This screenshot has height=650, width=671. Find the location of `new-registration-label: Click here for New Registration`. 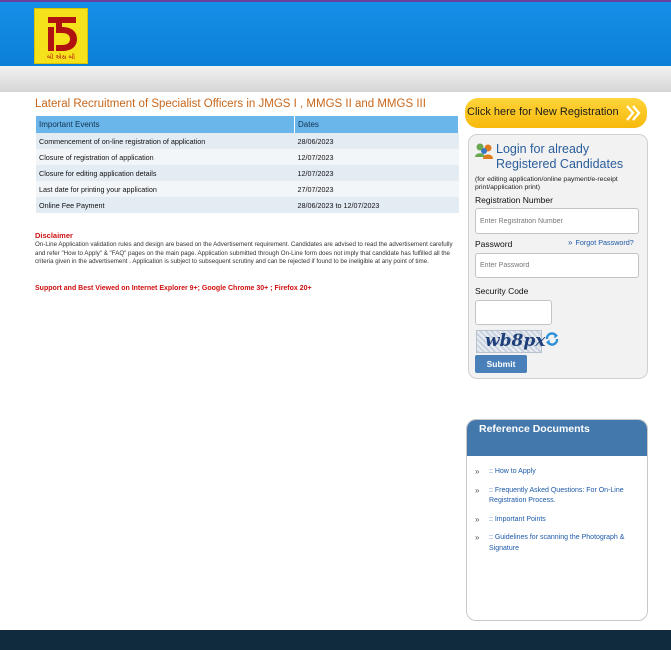

new-registration-label: Click here for New Registration is located at coordinates (543, 112).